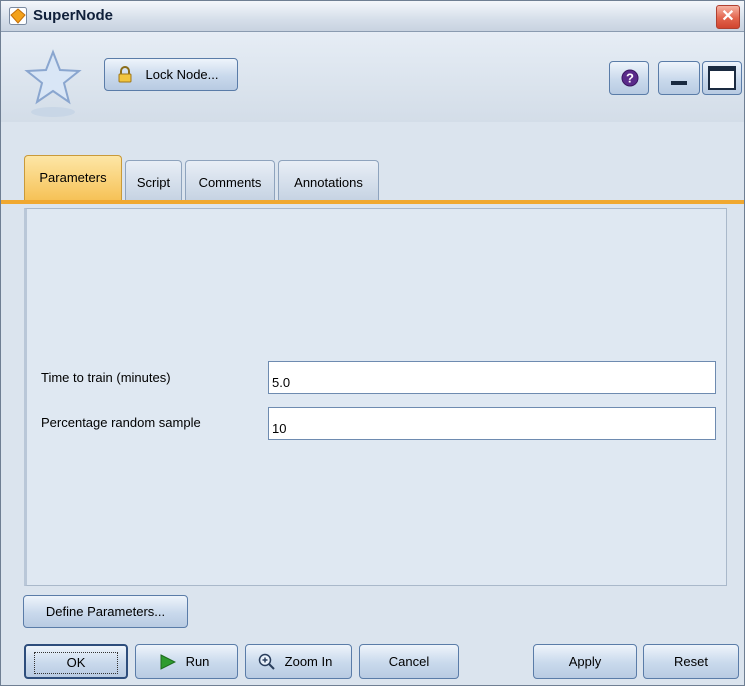 The image size is (745, 686). I want to click on reset-label: Reset, so click(691, 661).